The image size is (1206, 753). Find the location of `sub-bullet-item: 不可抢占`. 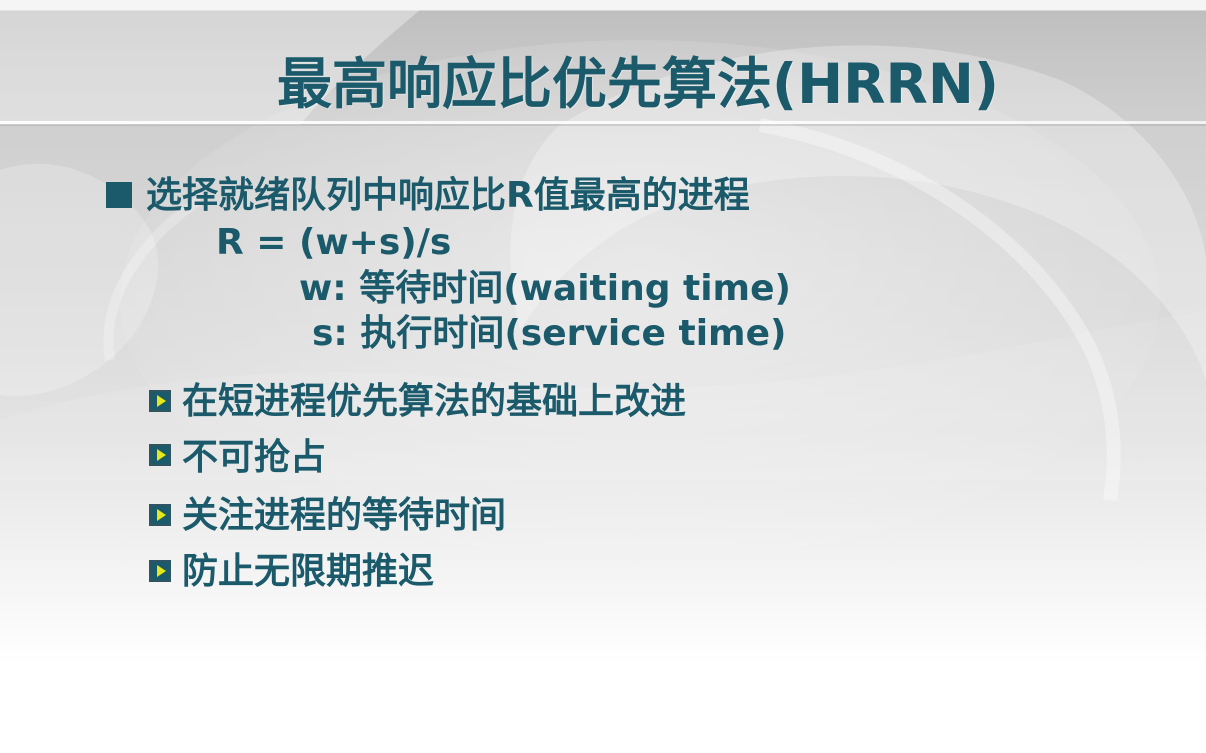

sub-bullet-item: 不可抢占 is located at coordinates (254, 457).